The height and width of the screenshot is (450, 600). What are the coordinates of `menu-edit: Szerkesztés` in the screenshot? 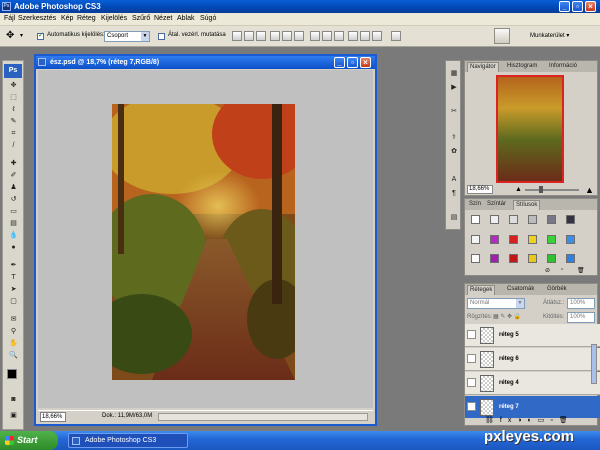 It's located at (37, 18).